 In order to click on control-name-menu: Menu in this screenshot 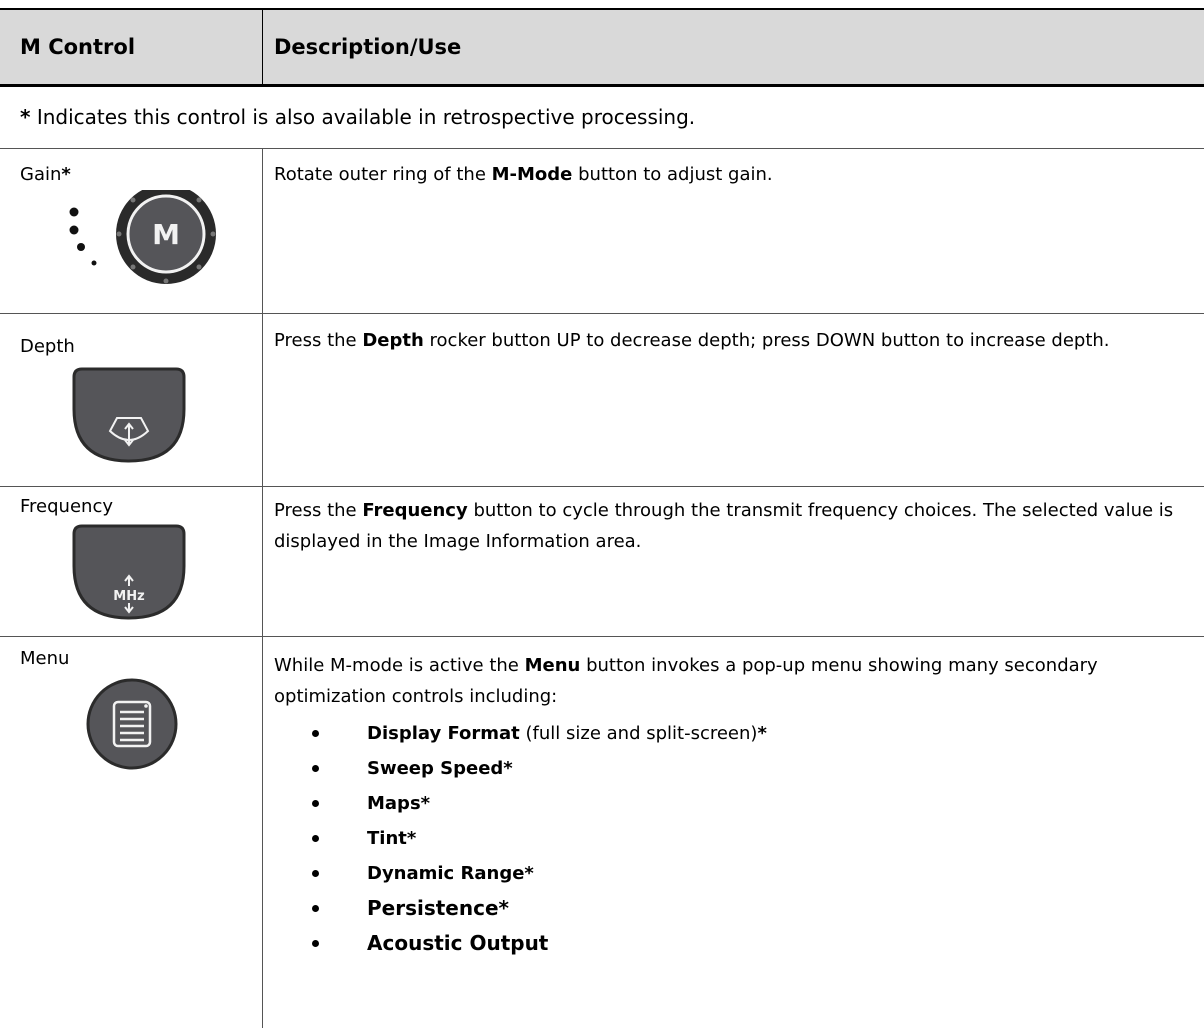, I will do `click(45, 658)`.